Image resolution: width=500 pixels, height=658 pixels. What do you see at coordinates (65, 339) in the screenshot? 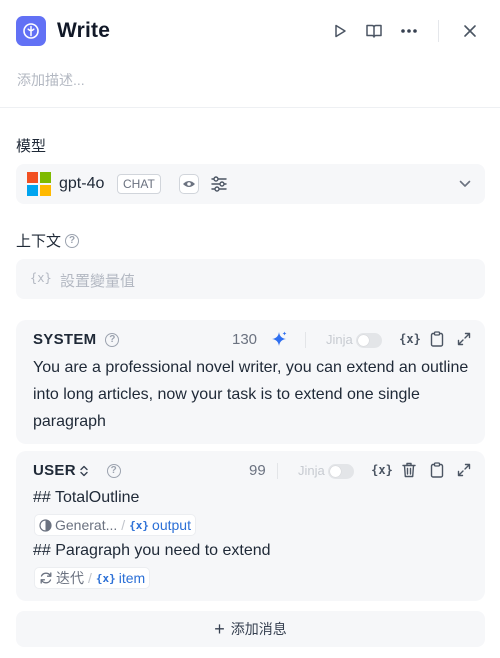
I see `system-role-text: SYSTEM` at bounding box center [65, 339].